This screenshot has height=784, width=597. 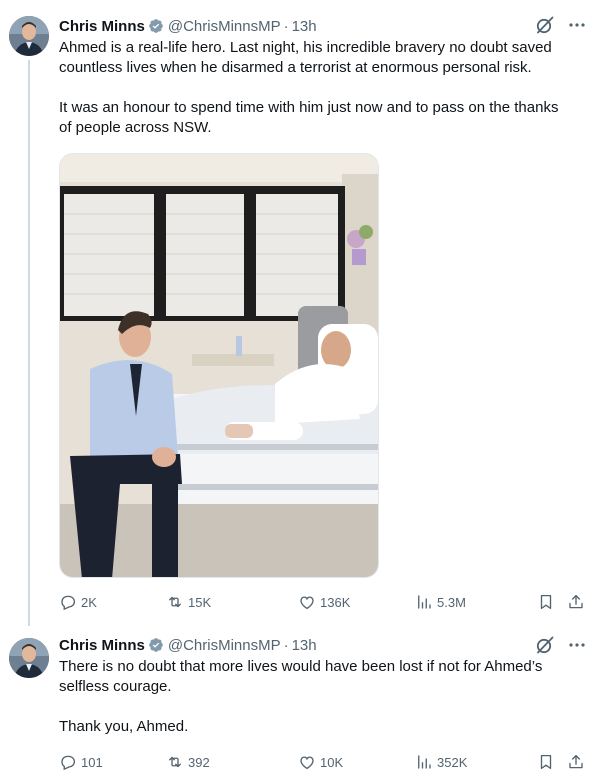 What do you see at coordinates (452, 762) in the screenshot?
I see `views-count: 352K` at bounding box center [452, 762].